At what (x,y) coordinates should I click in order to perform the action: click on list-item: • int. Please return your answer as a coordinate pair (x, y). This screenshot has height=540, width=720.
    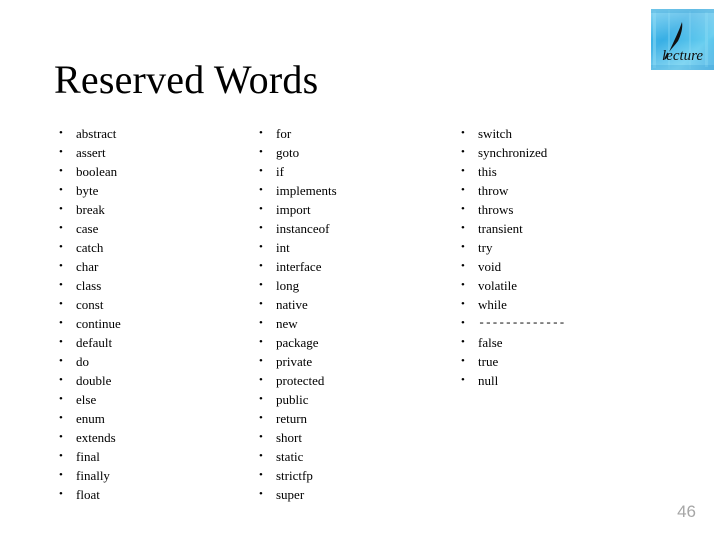
    Looking at the image, I should click on (351, 247).